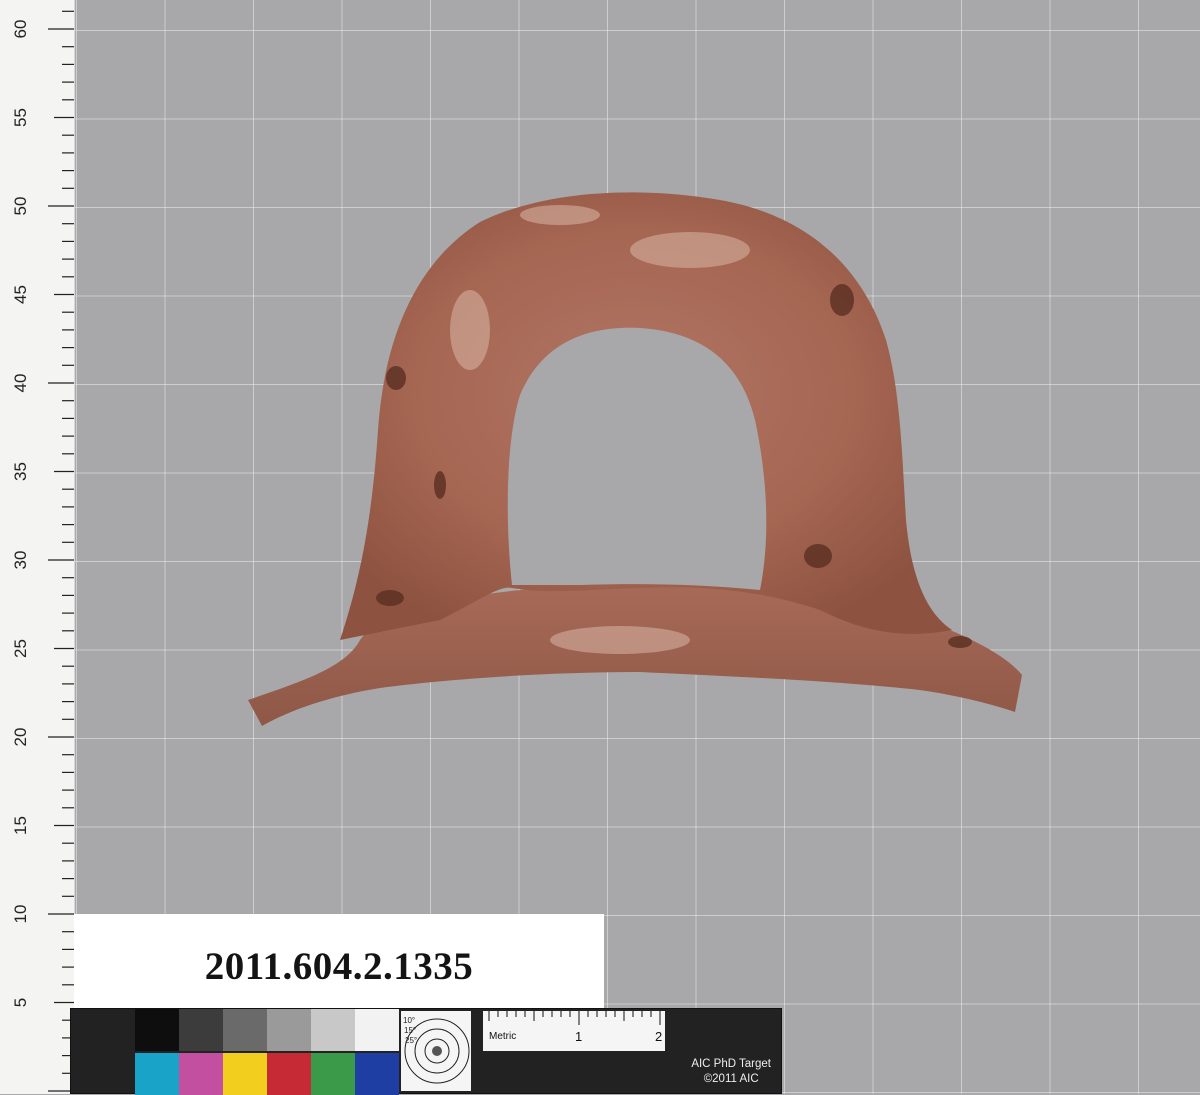 The height and width of the screenshot is (1095, 1200). What do you see at coordinates (339, 966) in the screenshot?
I see `accession-number: 2011.604.2.1335` at bounding box center [339, 966].